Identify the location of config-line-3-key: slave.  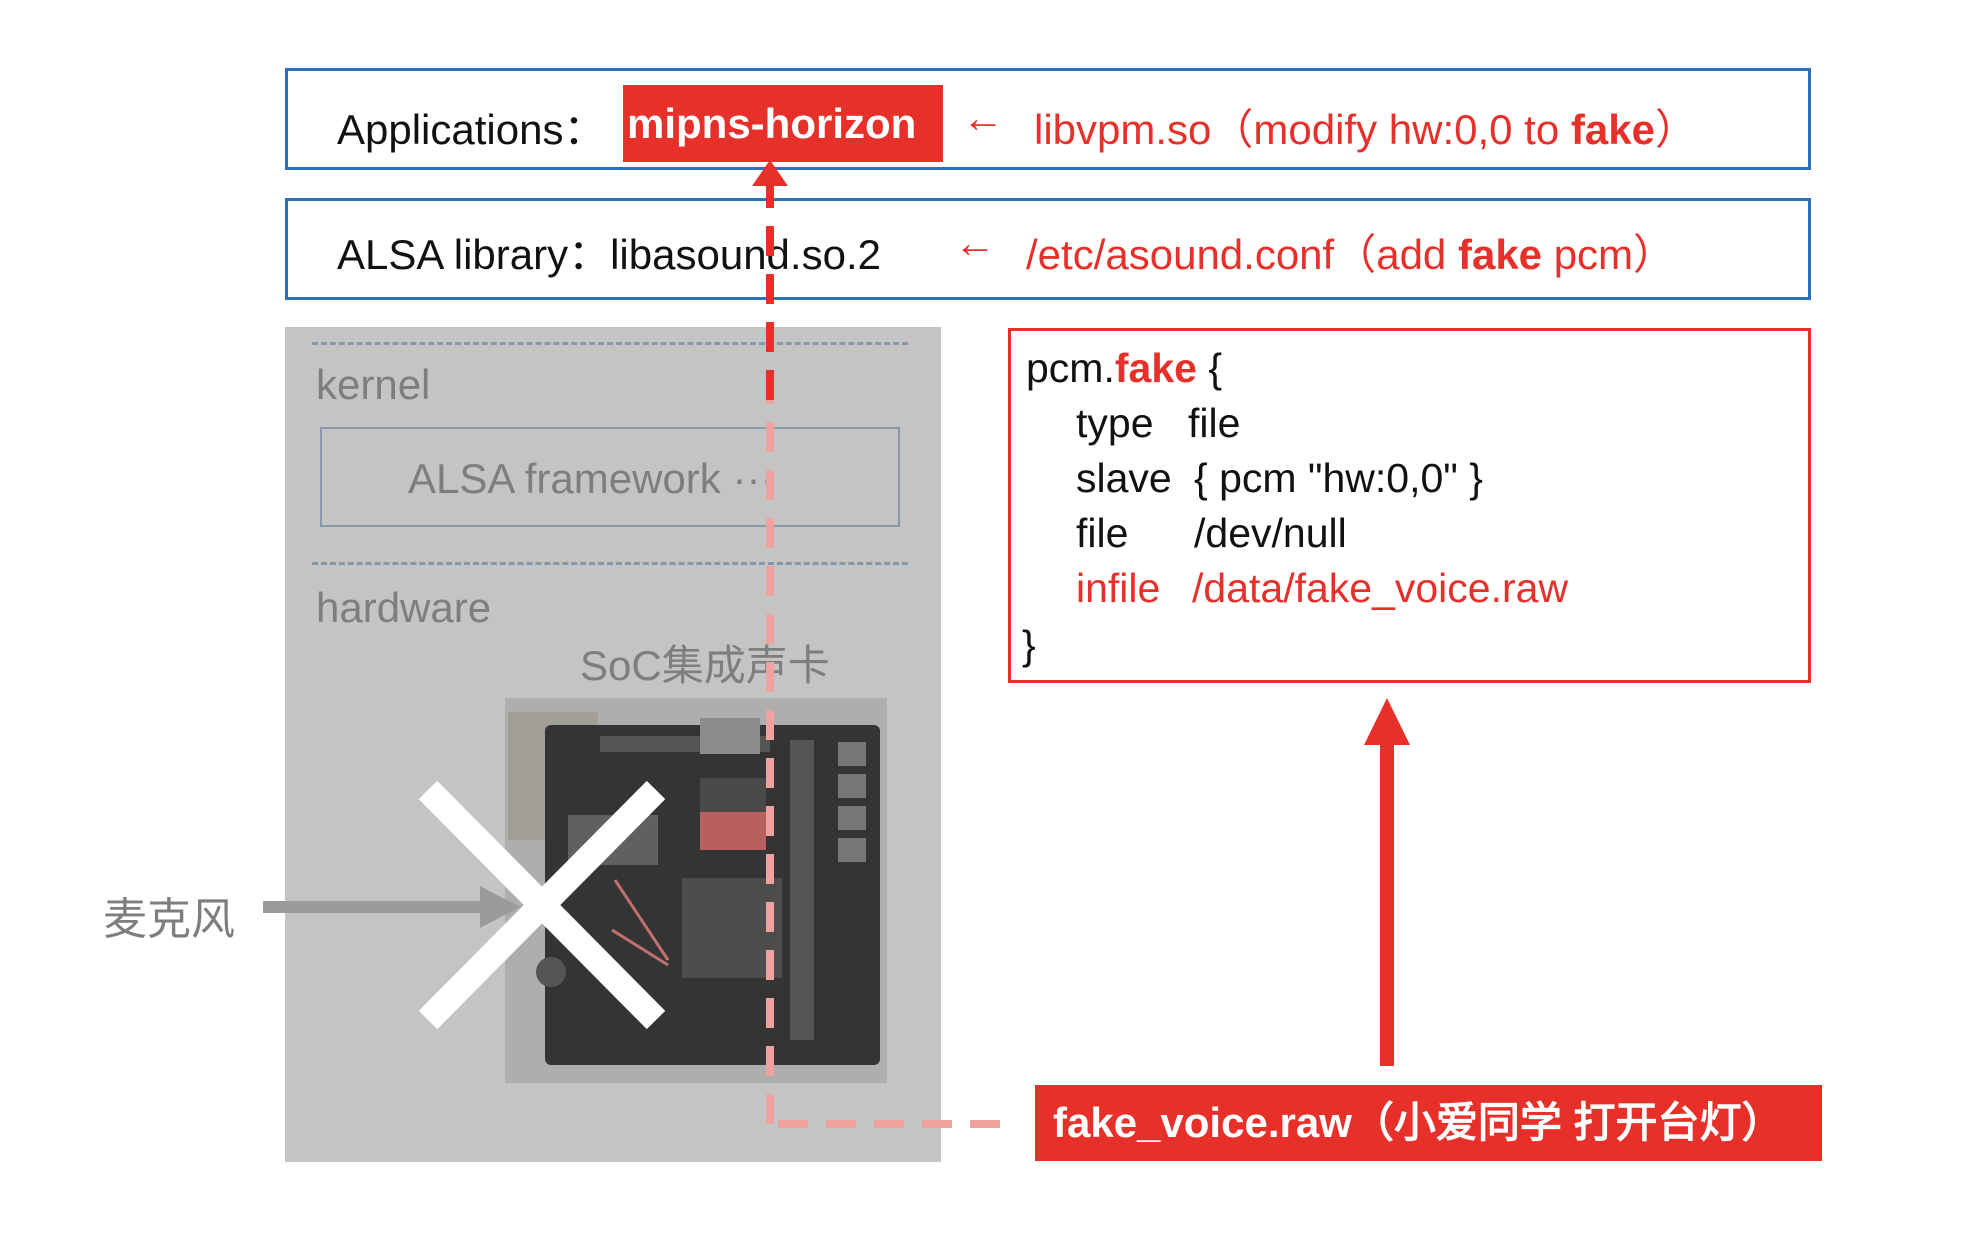
(1124, 478).